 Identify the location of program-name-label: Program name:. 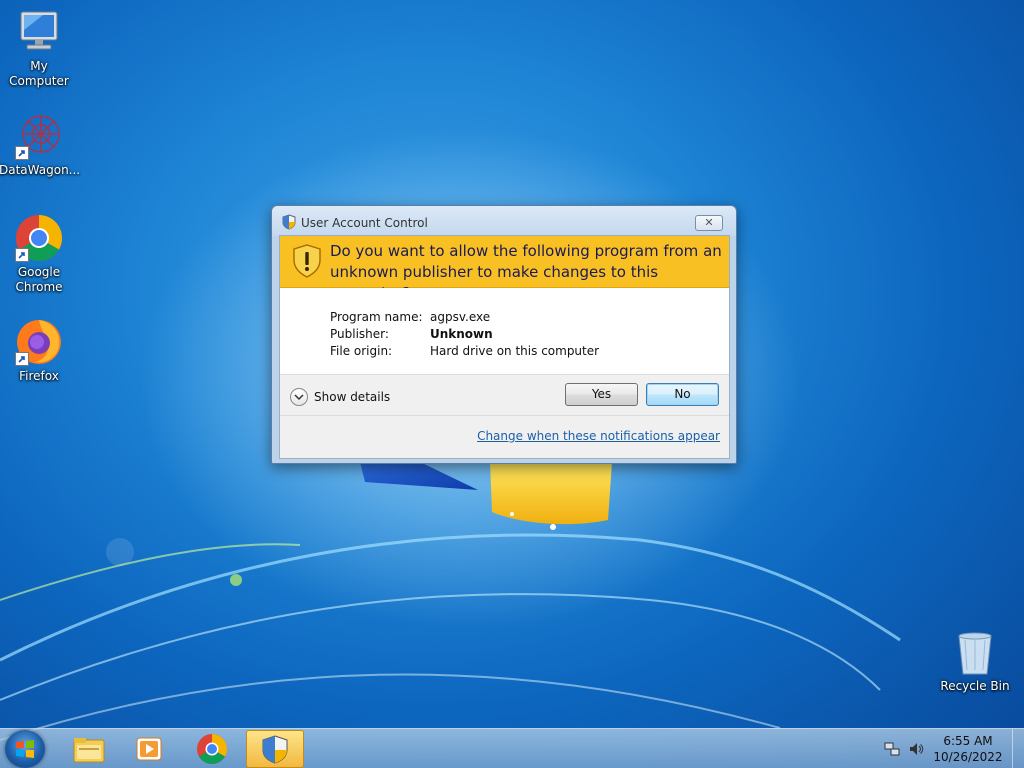
(376, 317).